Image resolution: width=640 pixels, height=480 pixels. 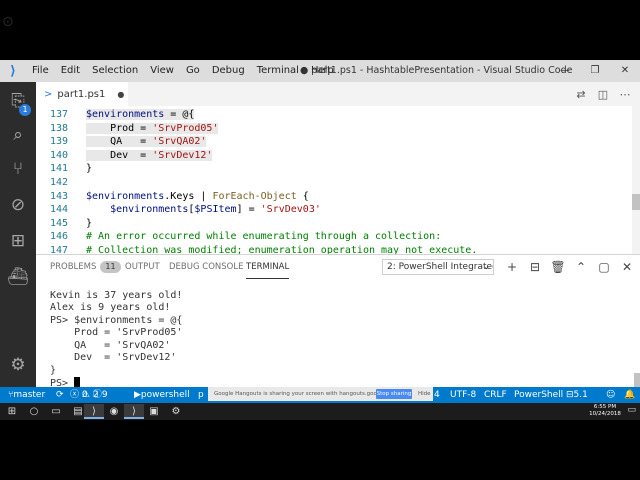 I want to click on hide-button: Hide, so click(x=424, y=394).